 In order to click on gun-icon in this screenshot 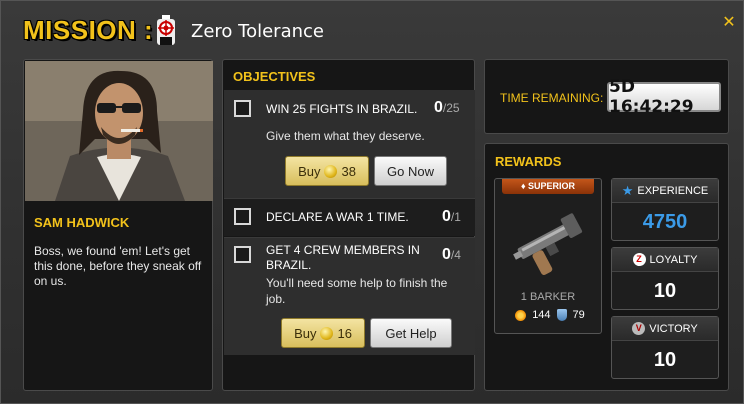, I will do `click(549, 243)`.